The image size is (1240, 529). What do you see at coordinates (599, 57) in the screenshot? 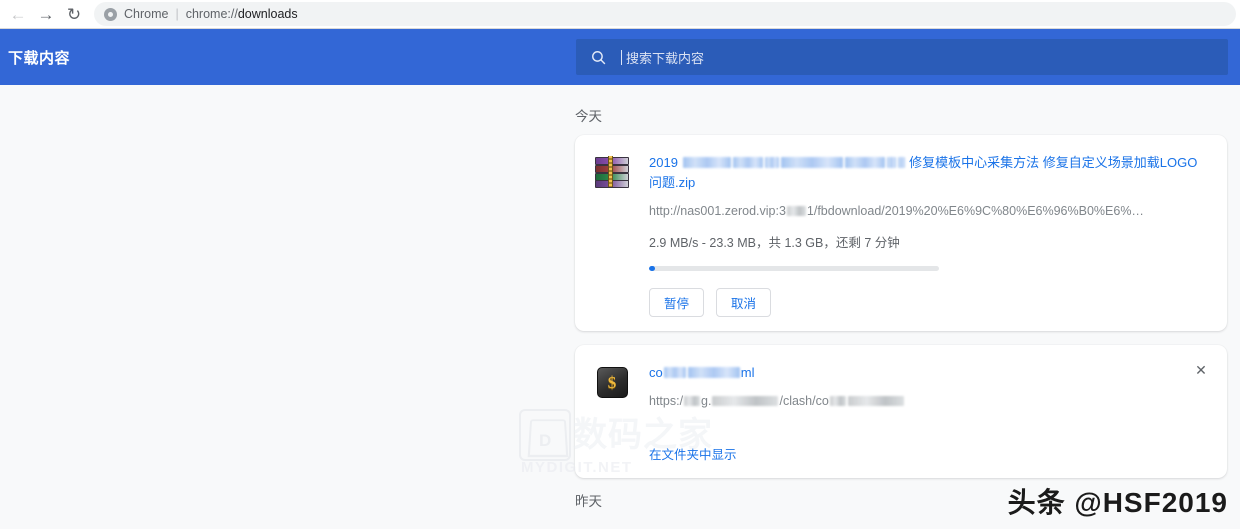
I see `search-icon` at bounding box center [599, 57].